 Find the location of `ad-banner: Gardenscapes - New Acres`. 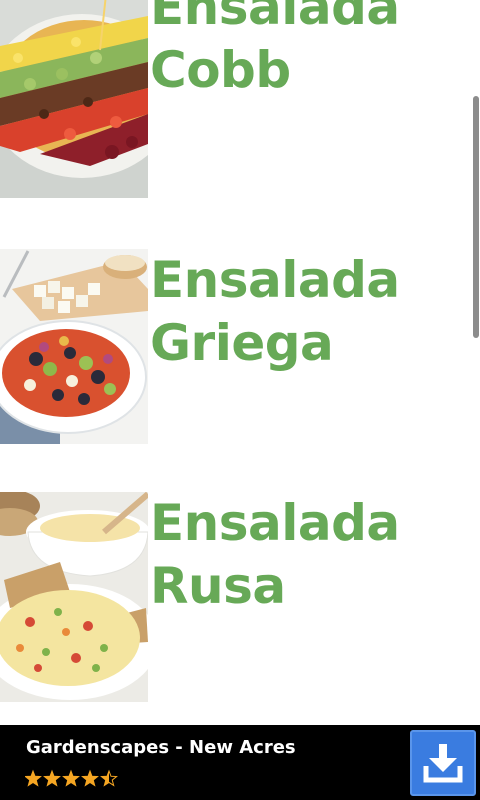

ad-banner: Gardenscapes - New Acres is located at coordinates (240, 762).